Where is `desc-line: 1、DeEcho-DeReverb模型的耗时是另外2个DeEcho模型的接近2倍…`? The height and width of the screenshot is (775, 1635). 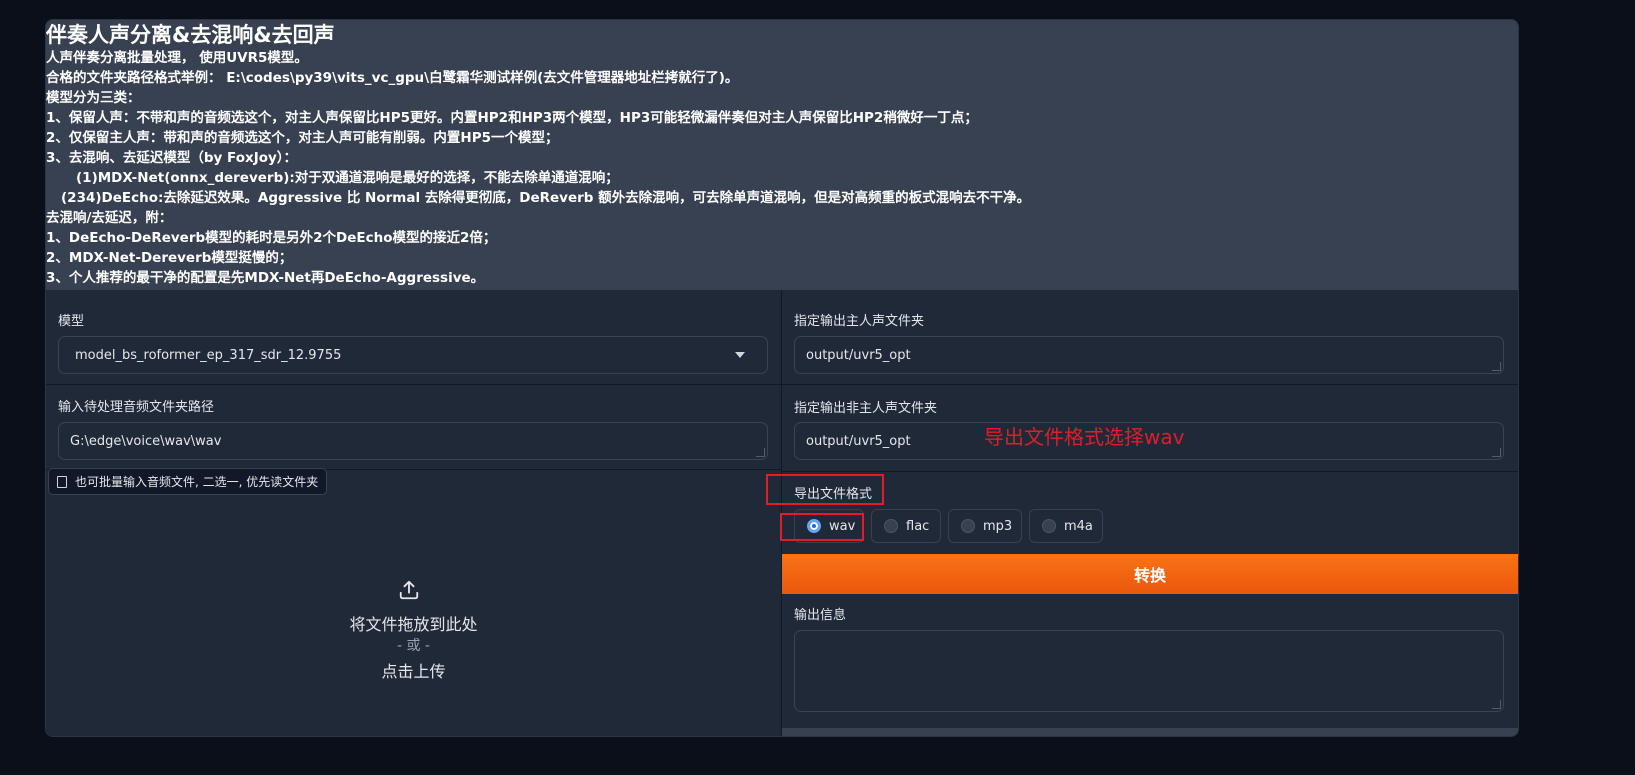
desc-line: 1、DeEcho-DeReverb模型的耗时是另外2个DeEcho模型的接近2倍… is located at coordinates (271, 238).